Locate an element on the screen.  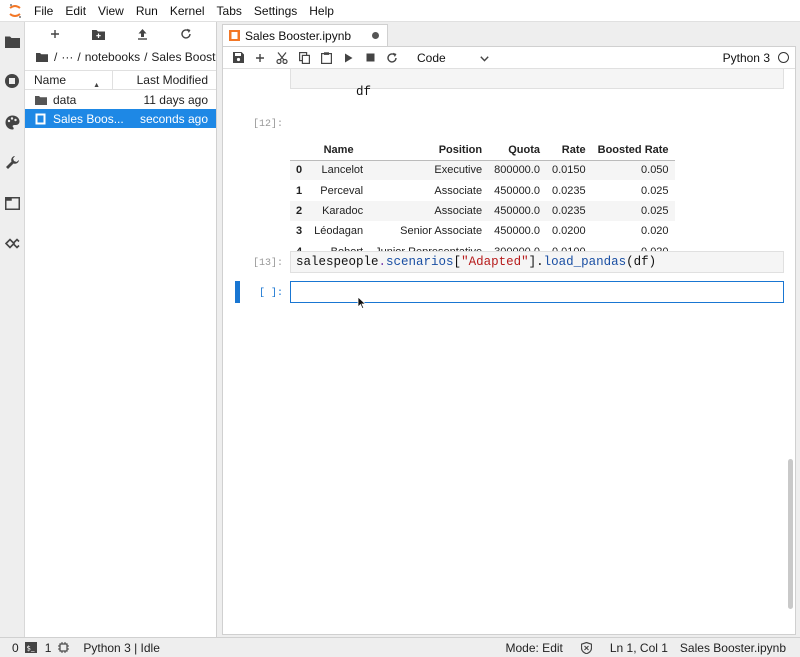
menu-settings: Settings is located at coordinates (275, 11).